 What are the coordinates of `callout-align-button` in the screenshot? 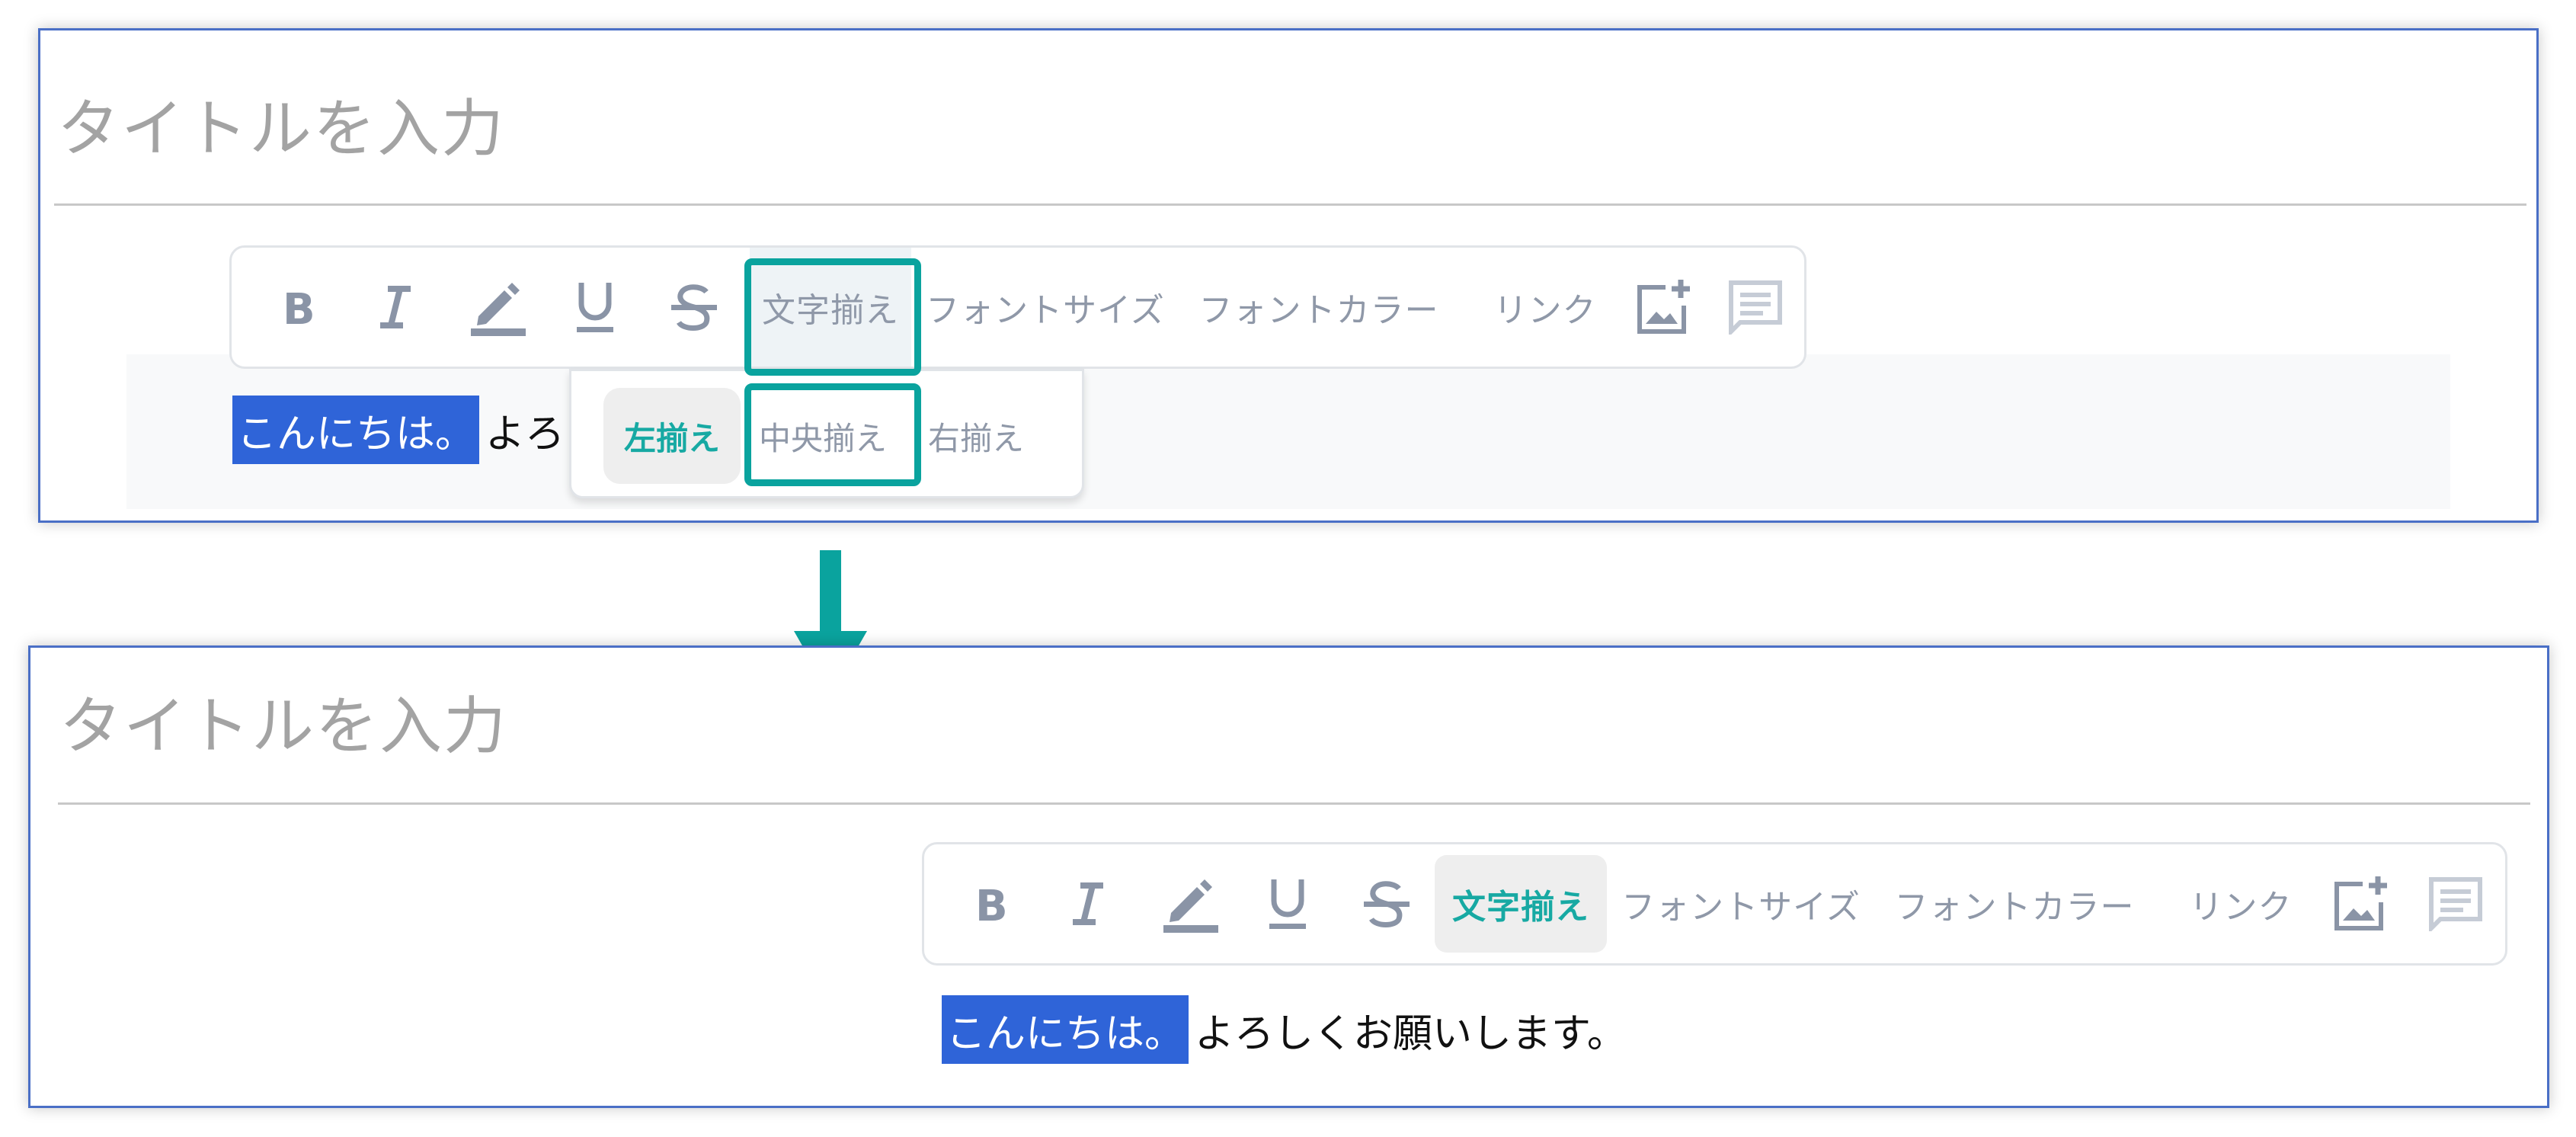 It's located at (832, 317).